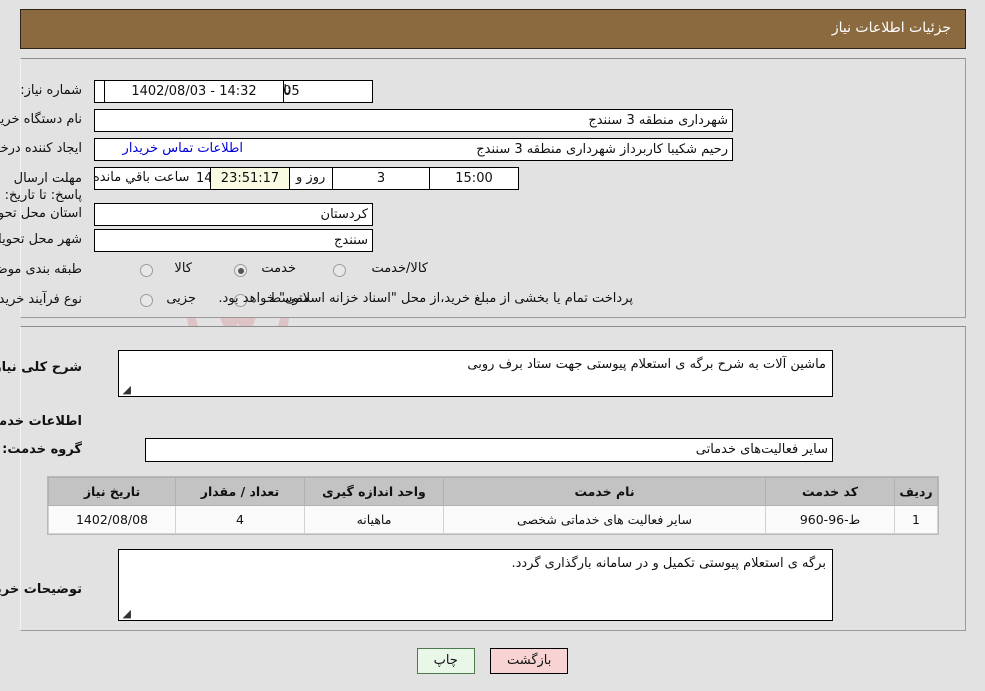 Image resolution: width=985 pixels, height=691 pixels. Describe the element at coordinates (194, 91) in the screenshot. I see `announce-datetime-value: 14:32 - 1402/08/03` at that location.